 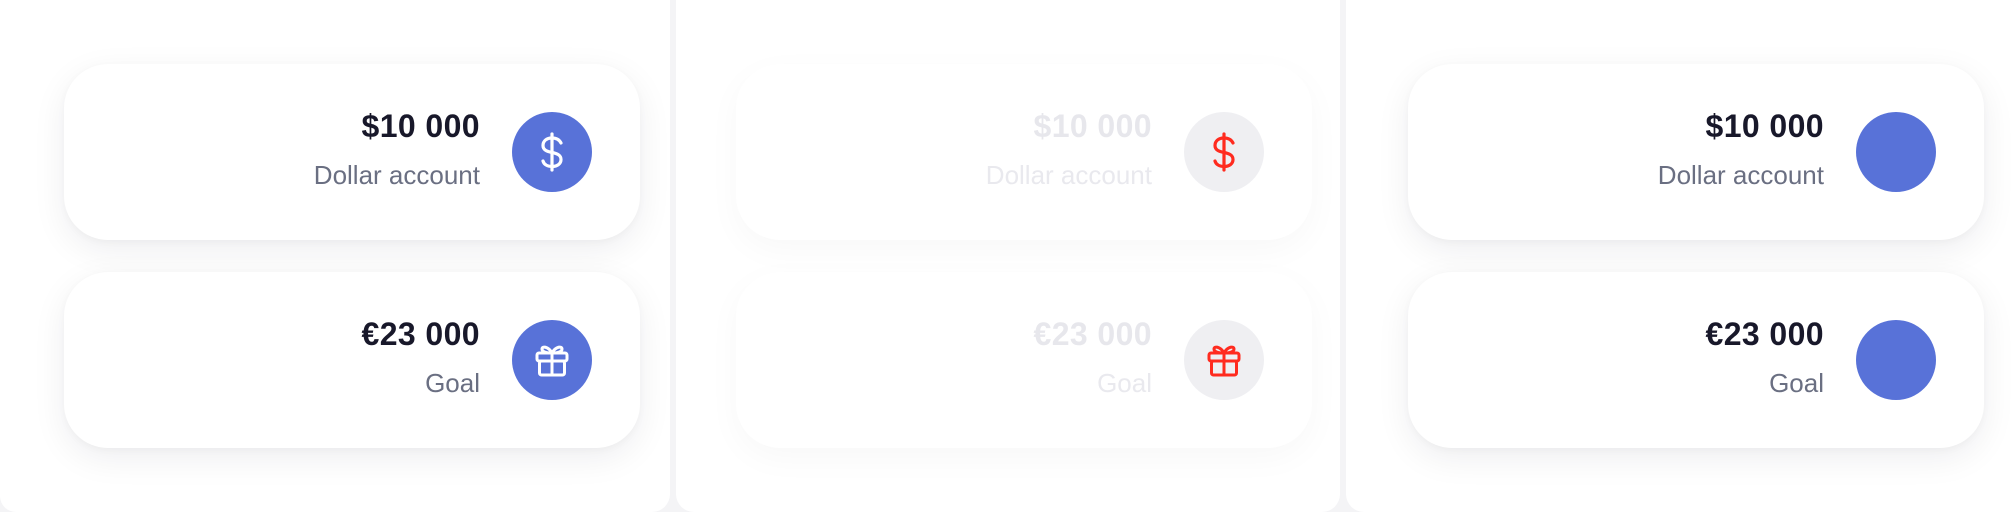 What do you see at coordinates (1696, 360) in the screenshot?
I see `goal-card-plain: €23 000 Goal` at bounding box center [1696, 360].